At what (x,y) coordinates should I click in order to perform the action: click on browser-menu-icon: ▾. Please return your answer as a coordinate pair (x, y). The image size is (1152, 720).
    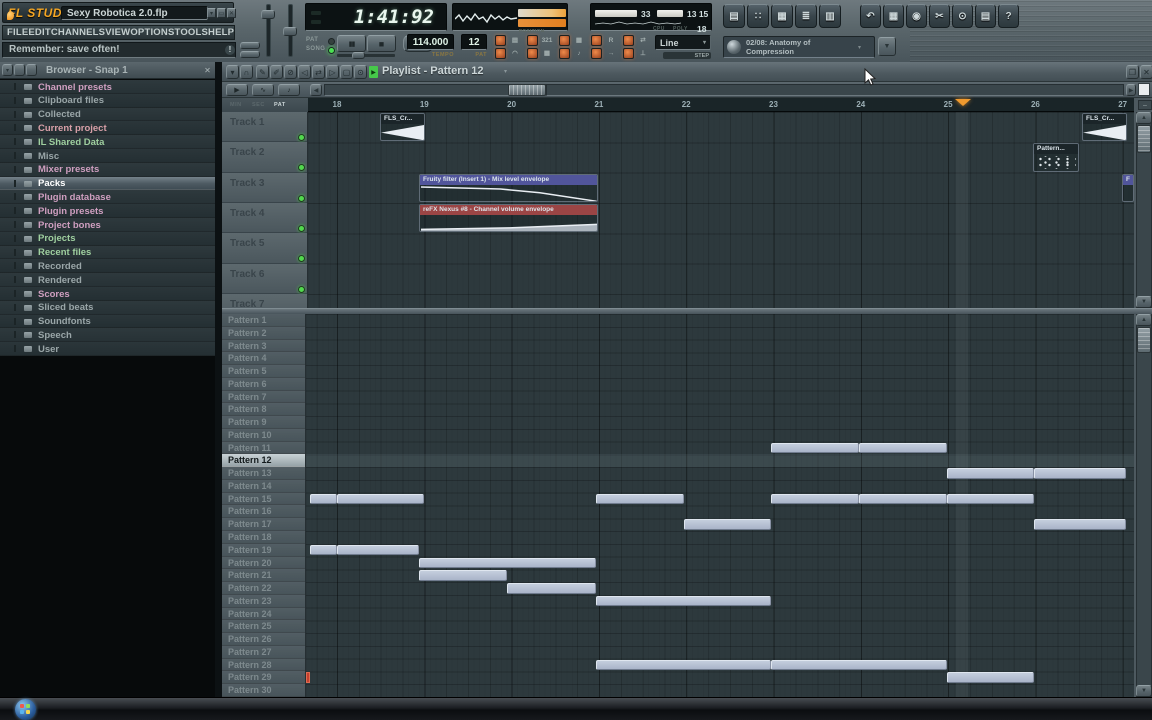
    Looking at the image, I should click on (7, 70).